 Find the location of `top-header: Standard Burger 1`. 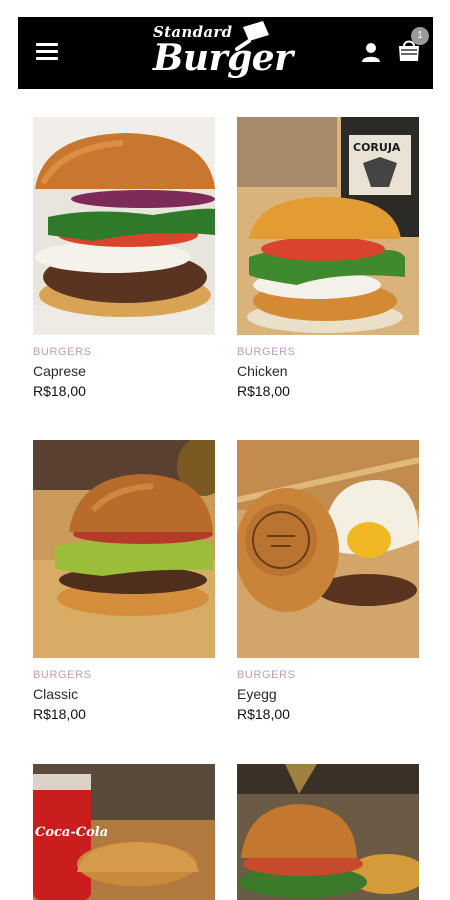

top-header: Standard Burger 1 is located at coordinates (225, 53).